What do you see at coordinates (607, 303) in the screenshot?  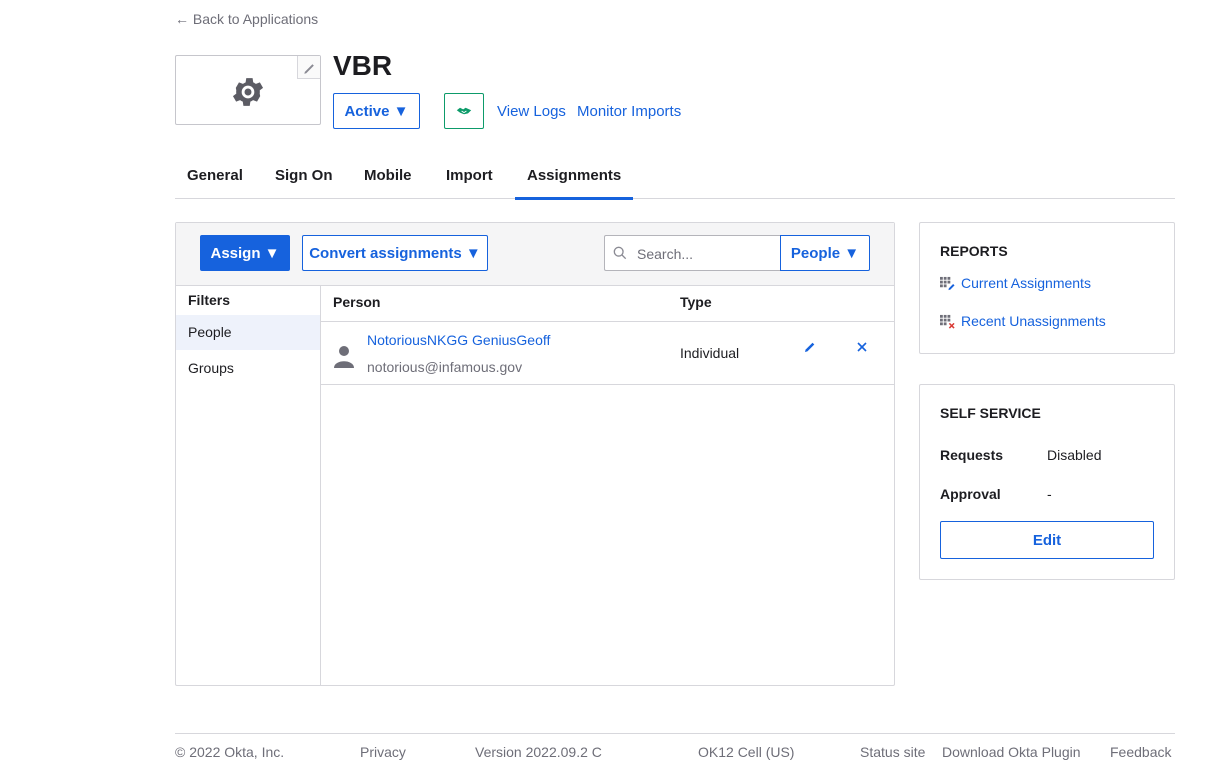 I see `table-header-row: Person Type` at bounding box center [607, 303].